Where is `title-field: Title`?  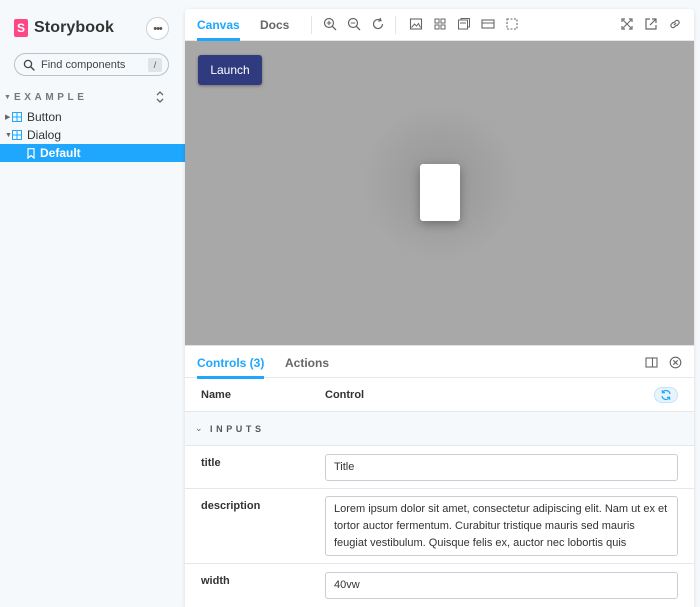 title-field: Title is located at coordinates (501, 467).